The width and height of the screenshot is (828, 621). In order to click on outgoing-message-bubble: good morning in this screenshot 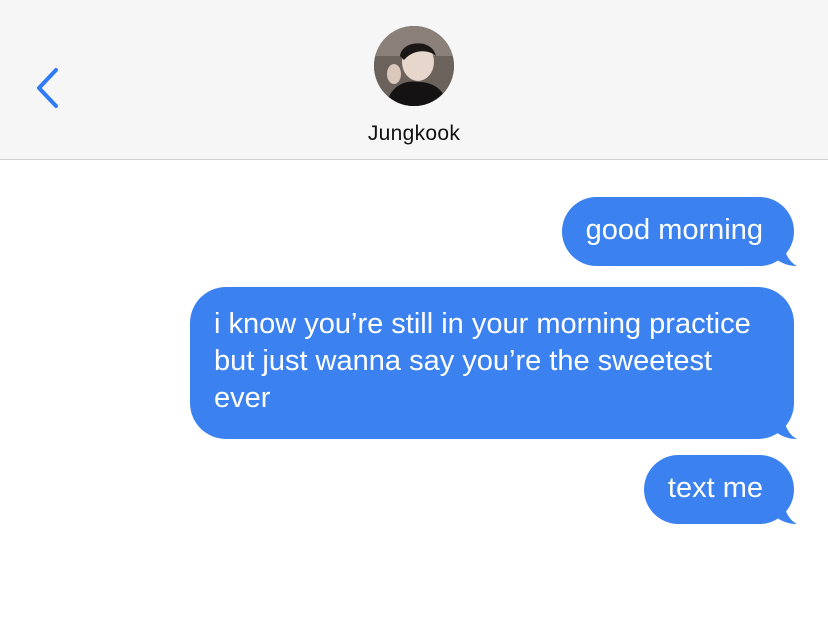, I will do `click(679, 231)`.